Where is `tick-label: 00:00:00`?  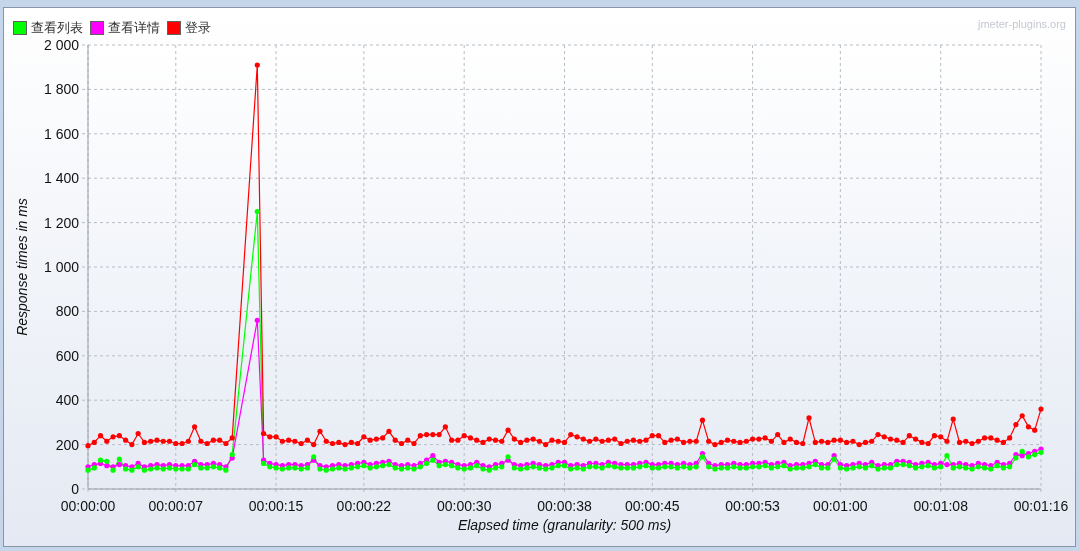 tick-label: 00:00:00 is located at coordinates (88, 506).